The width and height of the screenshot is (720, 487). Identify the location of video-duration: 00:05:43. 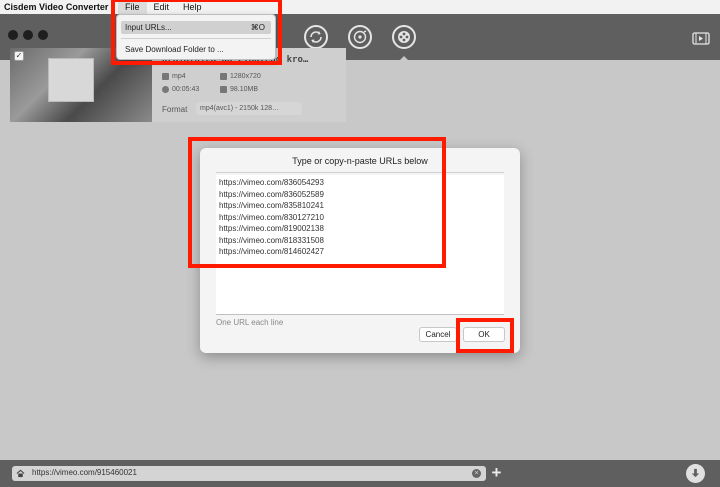
(180, 89).